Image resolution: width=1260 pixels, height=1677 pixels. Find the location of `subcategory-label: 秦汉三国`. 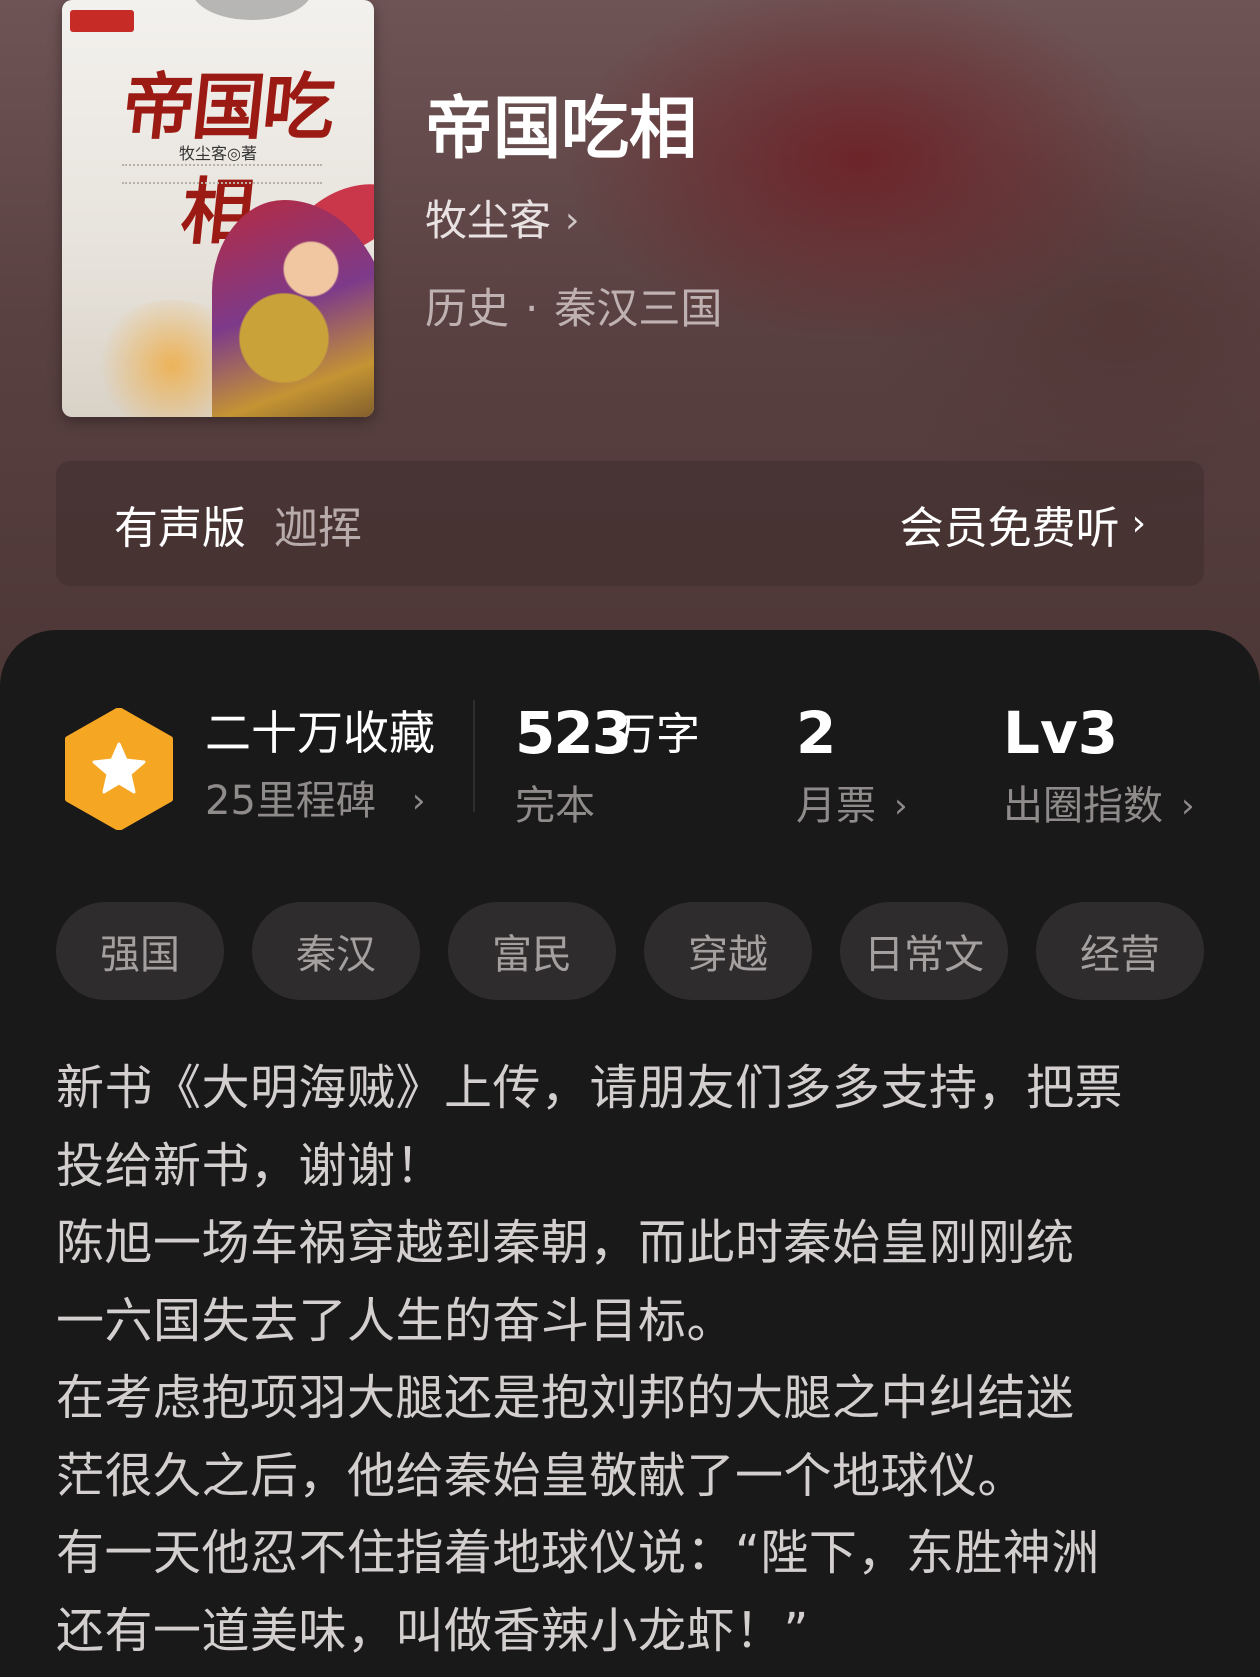

subcategory-label: 秦汉三国 is located at coordinates (638, 308).